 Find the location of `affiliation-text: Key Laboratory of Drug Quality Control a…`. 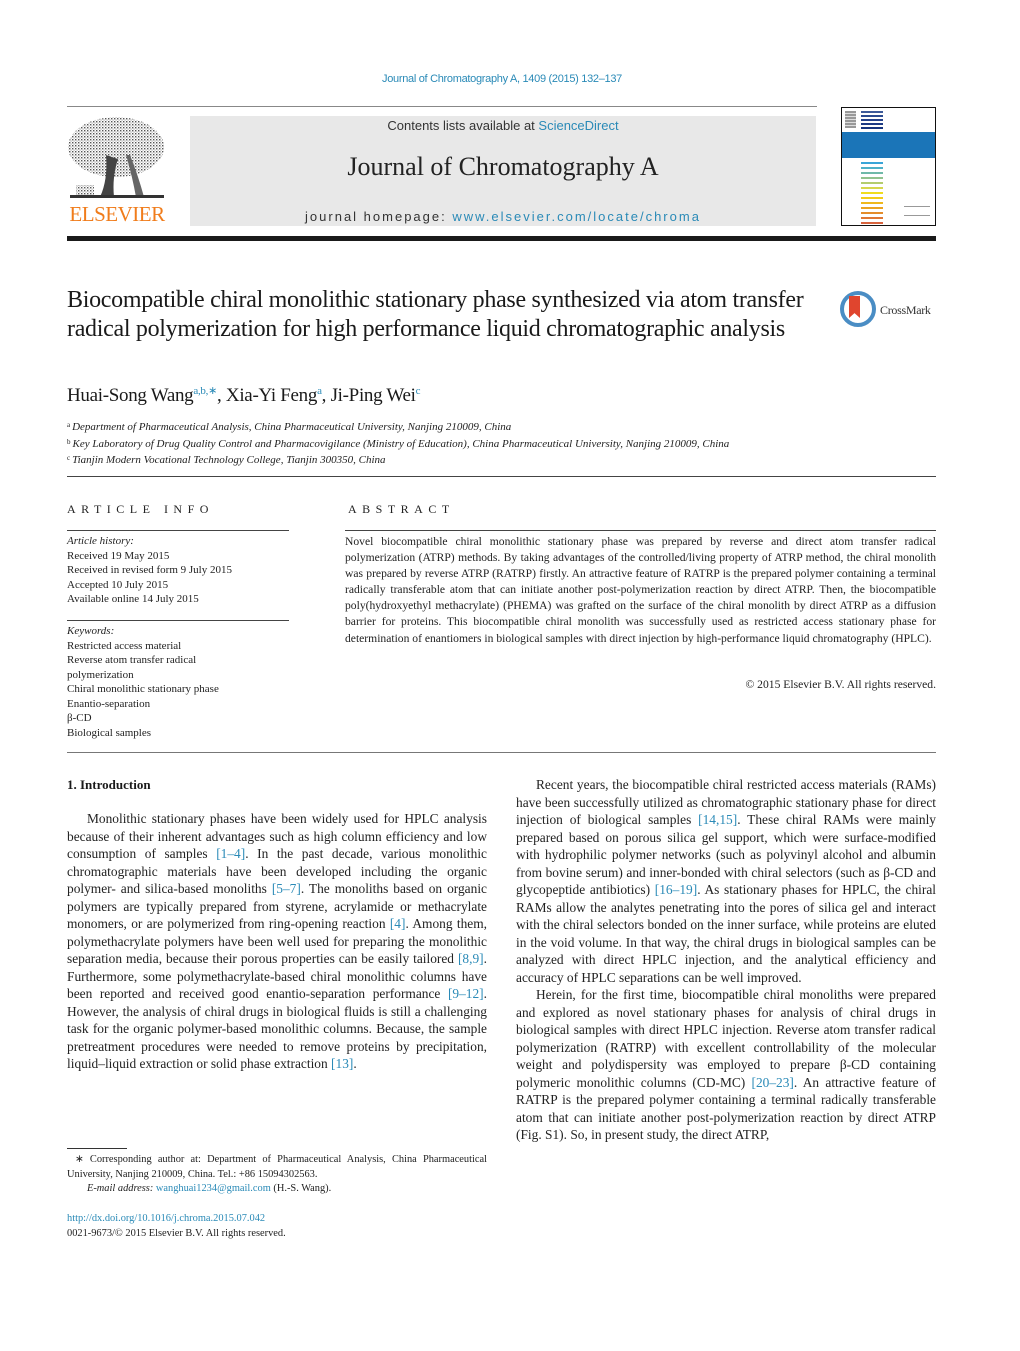

affiliation-text: Key Laboratory of Drug Quality Control a… is located at coordinates (401, 443).